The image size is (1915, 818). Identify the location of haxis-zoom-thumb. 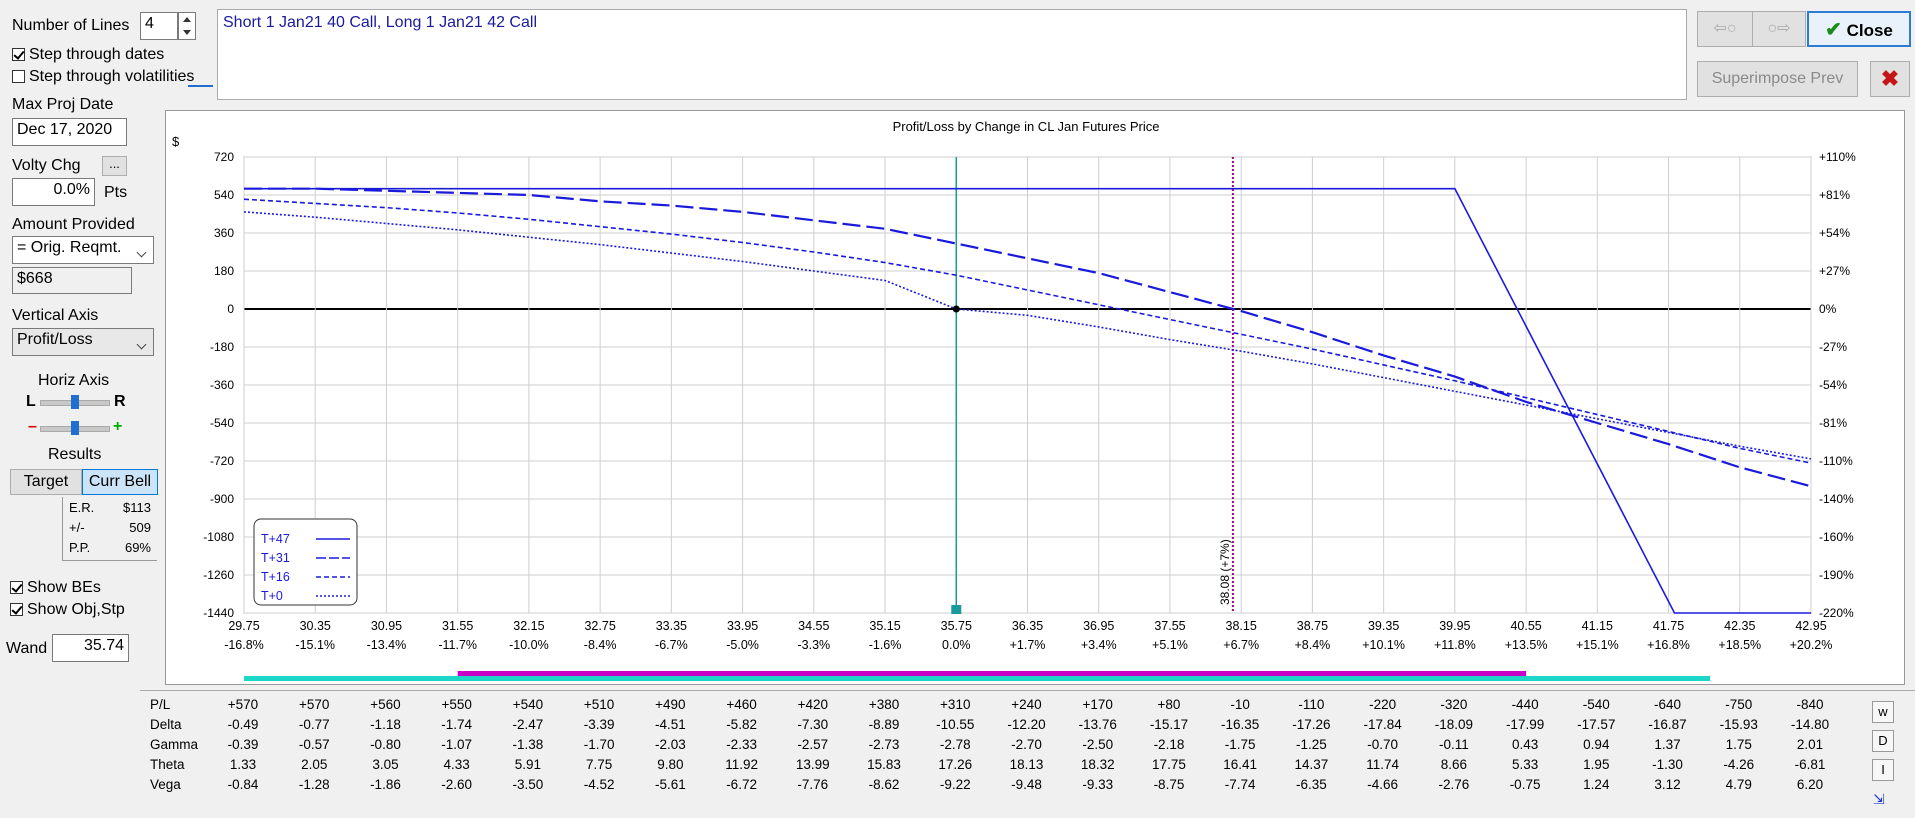
(75, 428).